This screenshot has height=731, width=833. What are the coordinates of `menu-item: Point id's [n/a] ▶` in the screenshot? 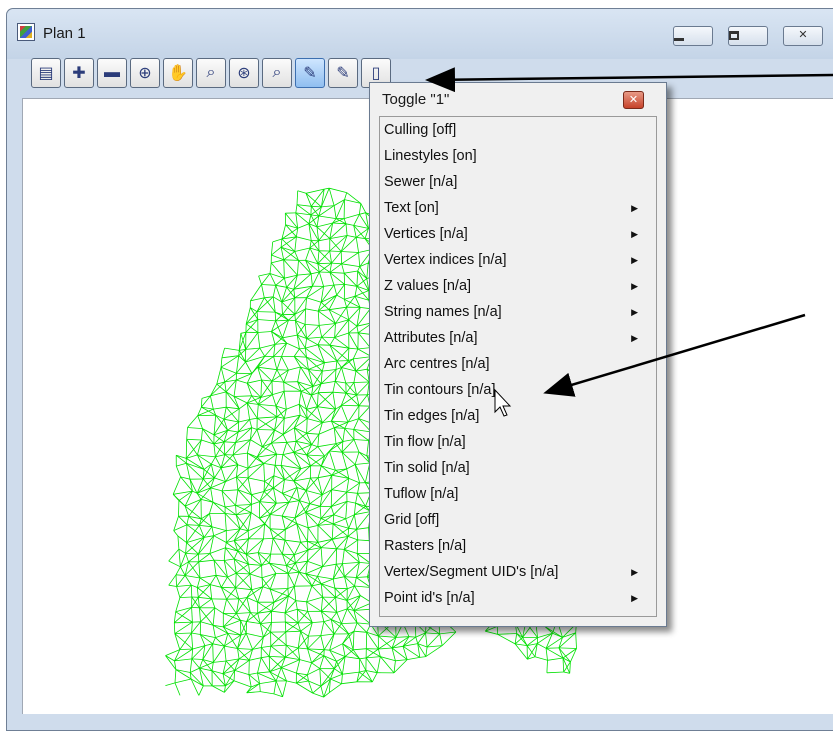 It's located at (515, 598).